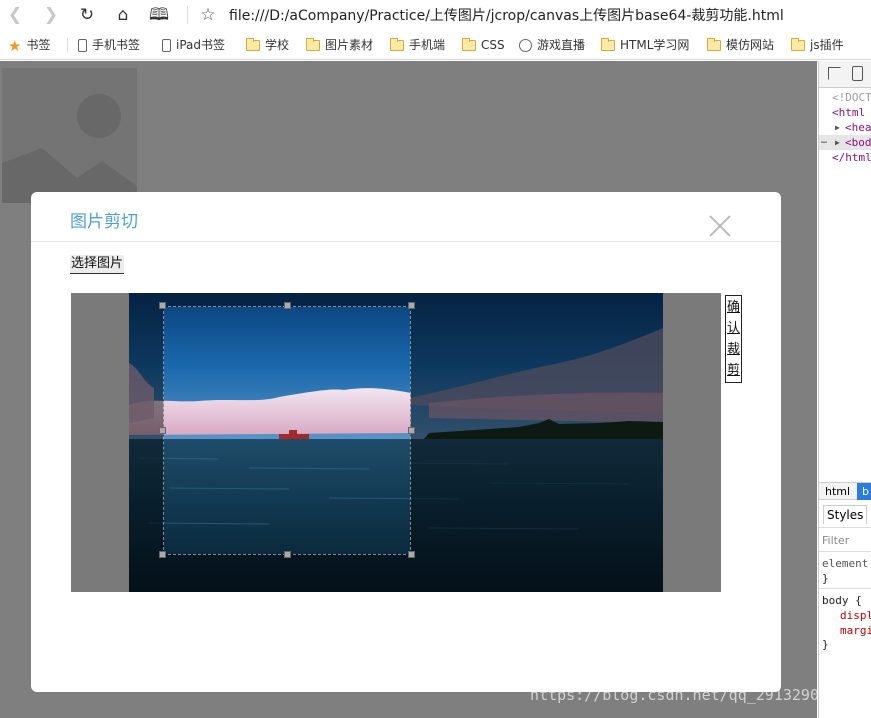 The image size is (871, 718). Describe the element at coordinates (851, 157) in the screenshot. I see `dom-node: </html` at that location.